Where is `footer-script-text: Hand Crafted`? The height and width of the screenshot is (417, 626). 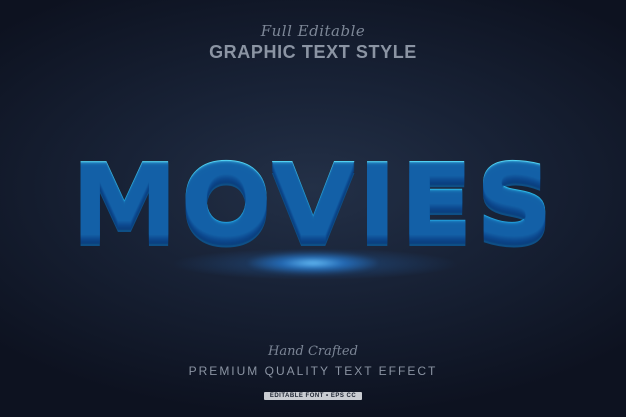
footer-script-text: Hand Crafted is located at coordinates (313, 351).